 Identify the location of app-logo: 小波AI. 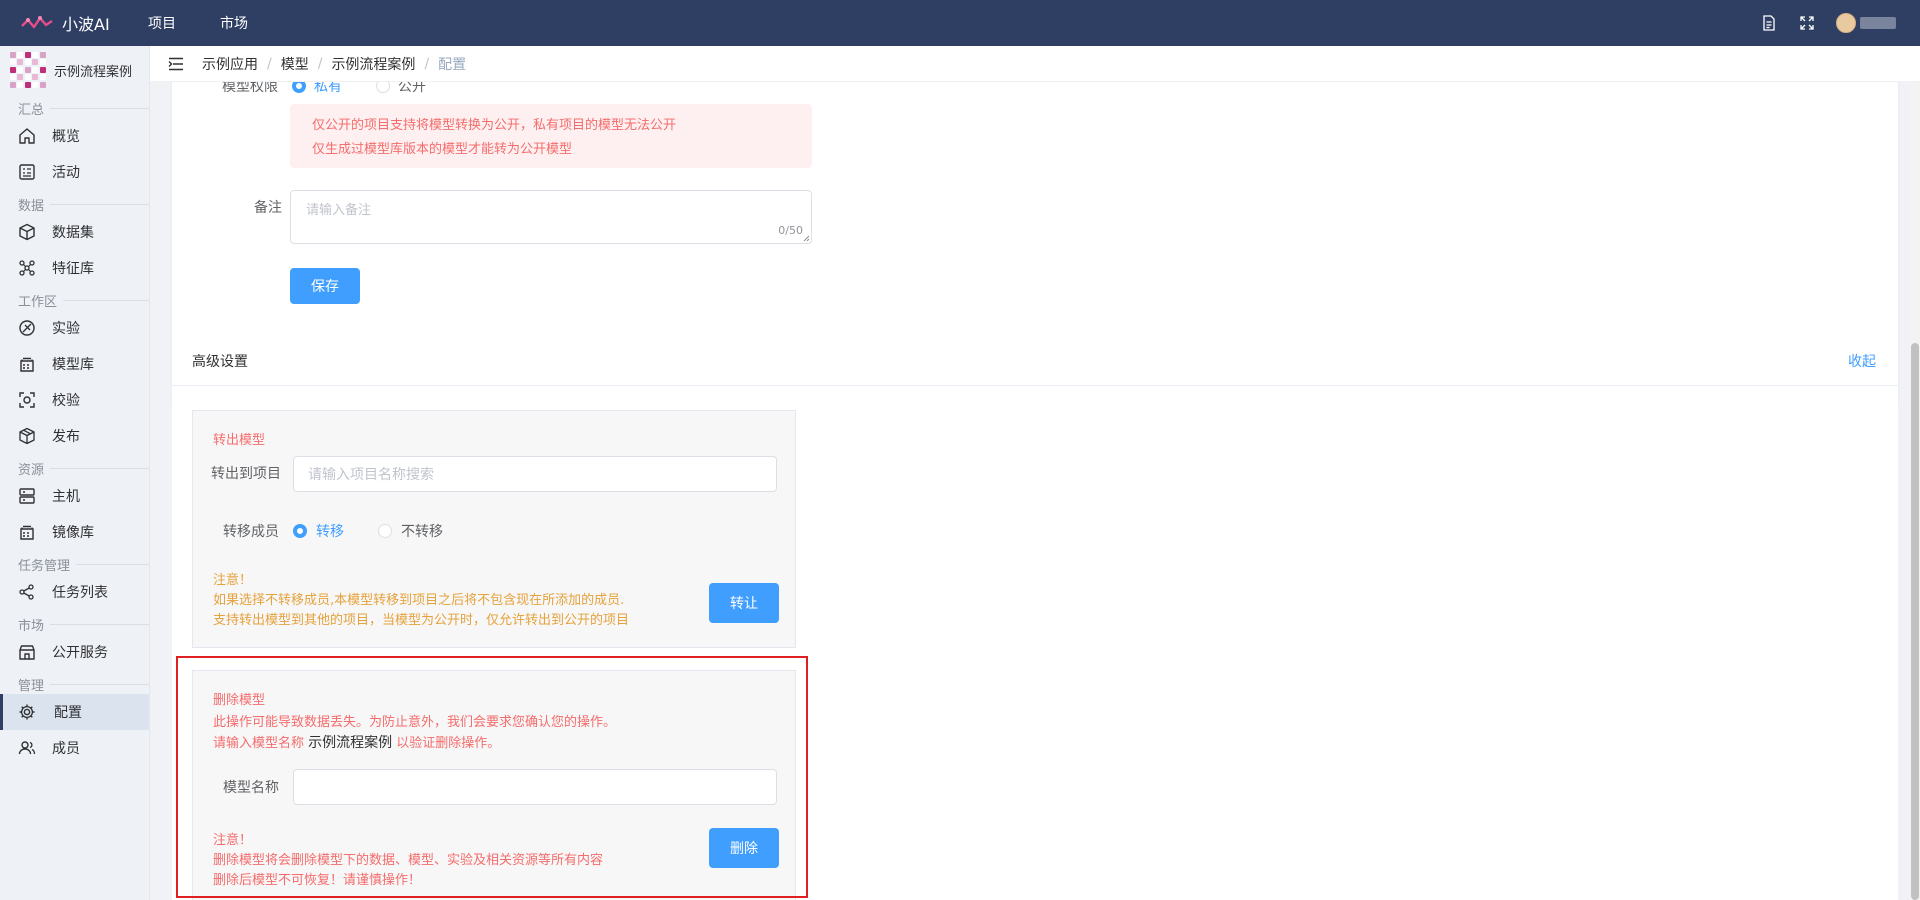
(84, 23).